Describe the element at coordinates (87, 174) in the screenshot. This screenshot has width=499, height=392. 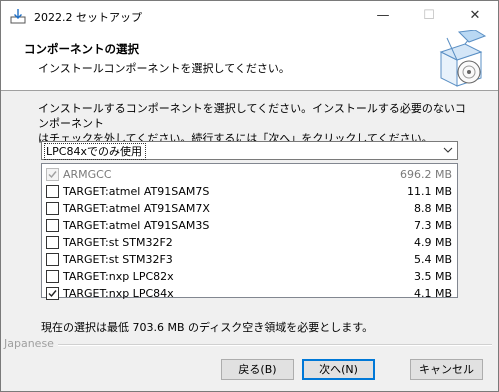
I see `component-name: ARMGCC` at that location.